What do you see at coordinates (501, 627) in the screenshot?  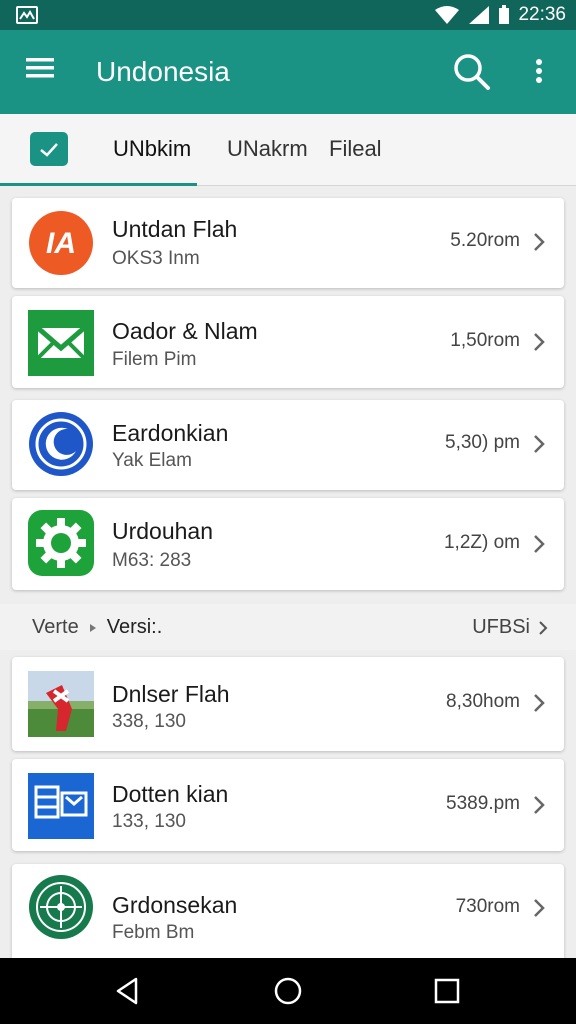 I see `section-link-label: UFBSi` at bounding box center [501, 627].